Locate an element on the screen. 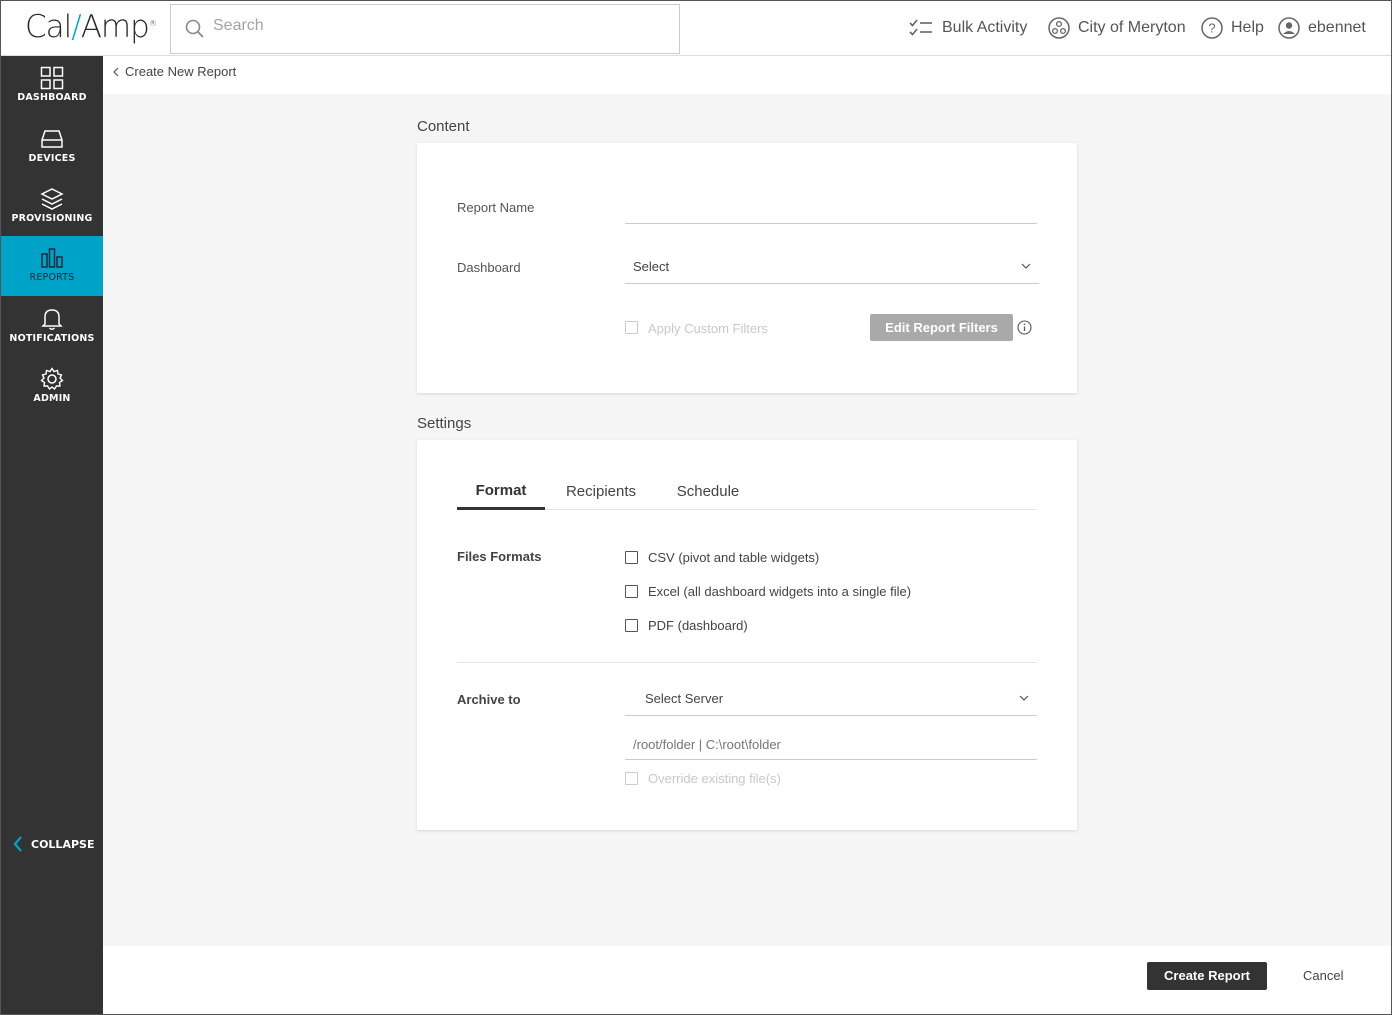 The width and height of the screenshot is (1392, 1015). sidebar-item-notifications: NOTIFICATIONS is located at coordinates (52, 327).